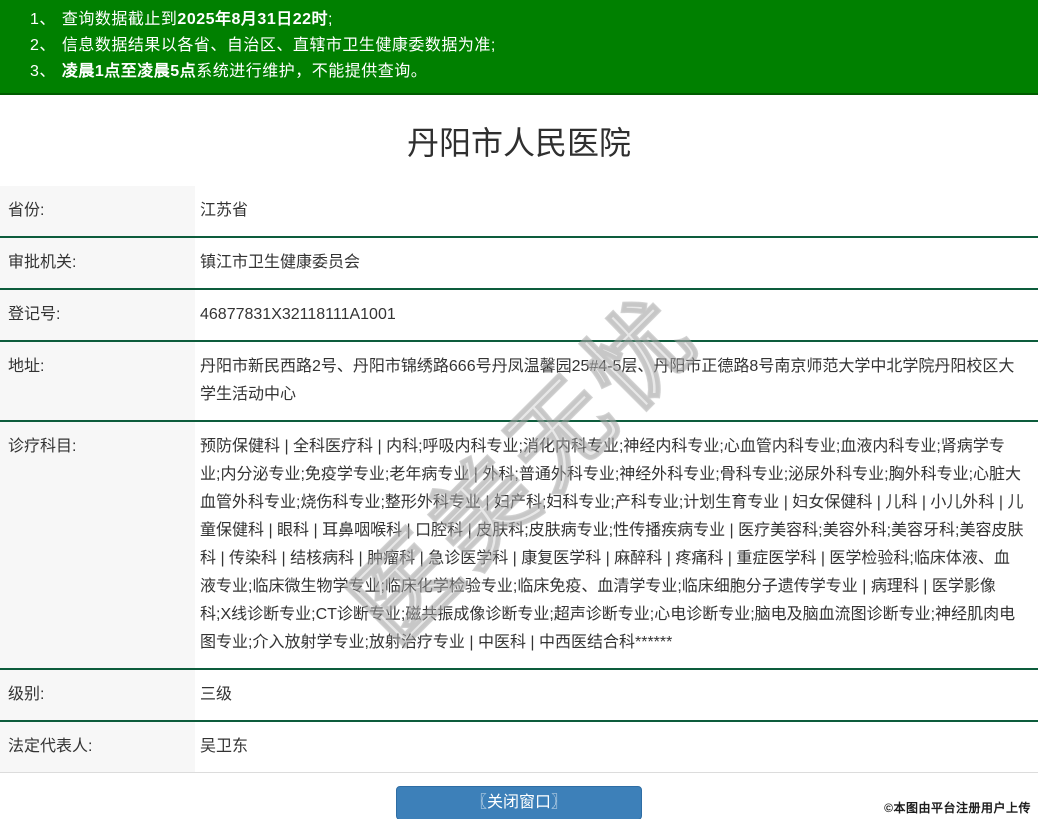 The width and height of the screenshot is (1038, 819). What do you see at coordinates (97, 381) in the screenshot?
I see `row-label: 地址:` at bounding box center [97, 381].